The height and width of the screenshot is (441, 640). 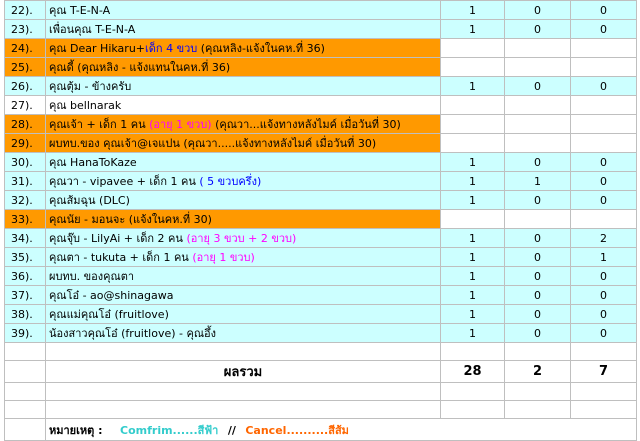 I want to click on row-index: 35)., so click(x=25, y=257).